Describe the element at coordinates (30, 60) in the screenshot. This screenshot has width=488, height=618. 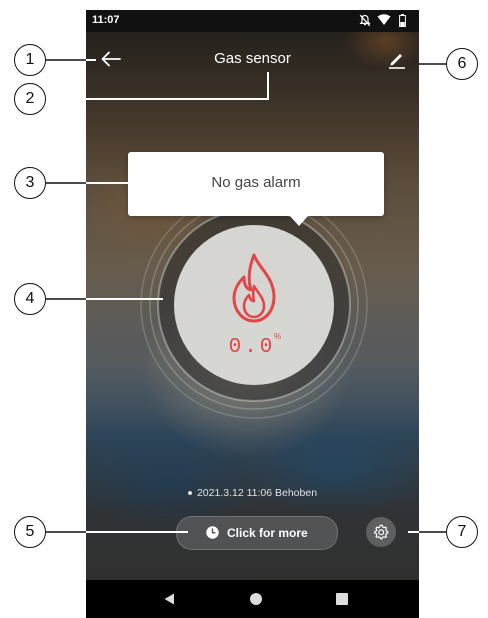
I see `callout-1: 1` at that location.